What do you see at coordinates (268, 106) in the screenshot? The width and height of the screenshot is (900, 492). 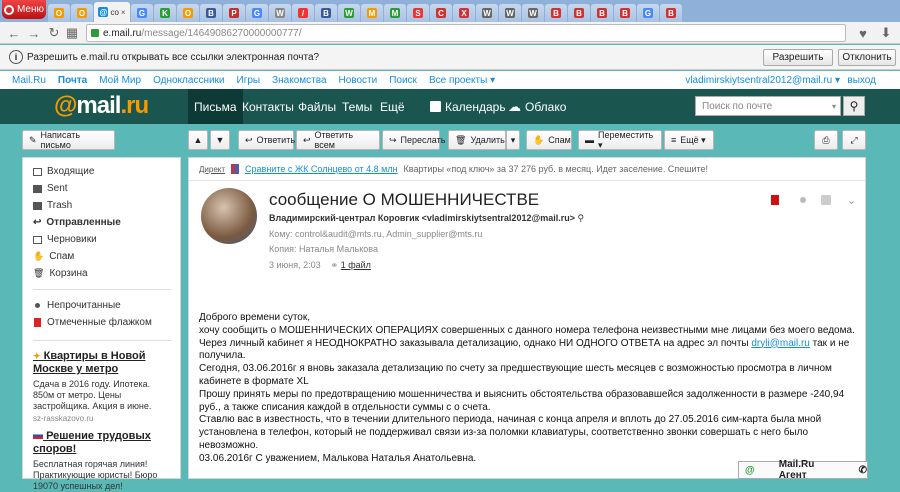 I see `nav-contacts: Контакты` at bounding box center [268, 106].